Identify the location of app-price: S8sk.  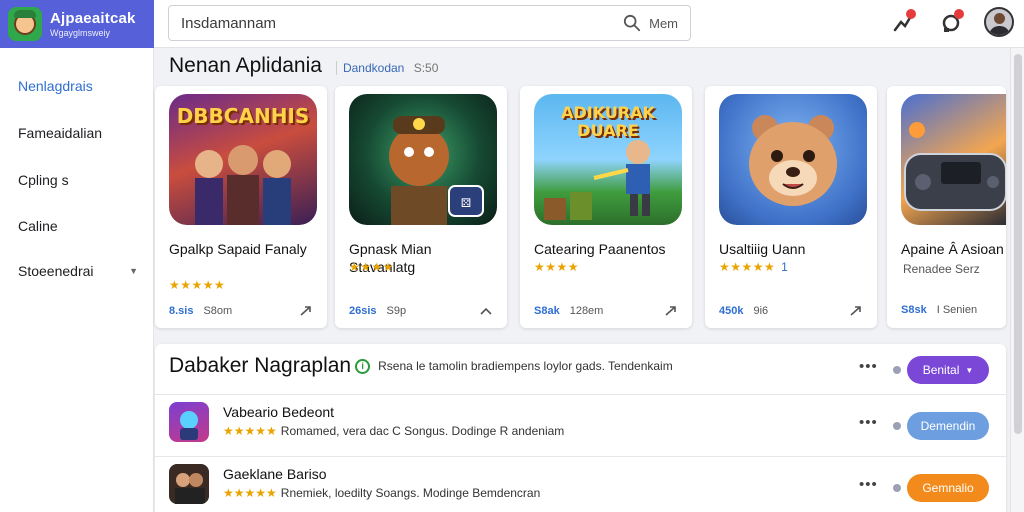
(914, 310).